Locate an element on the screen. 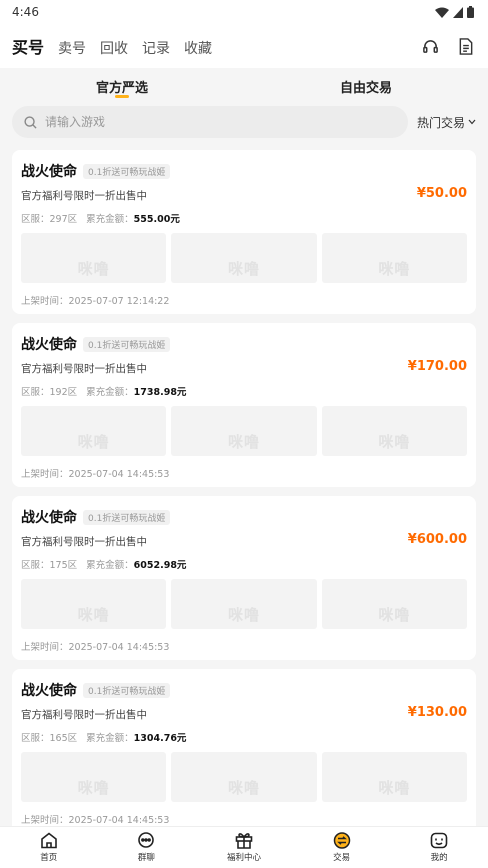 This screenshot has width=488, height=868. trade-icon is located at coordinates (341, 840).